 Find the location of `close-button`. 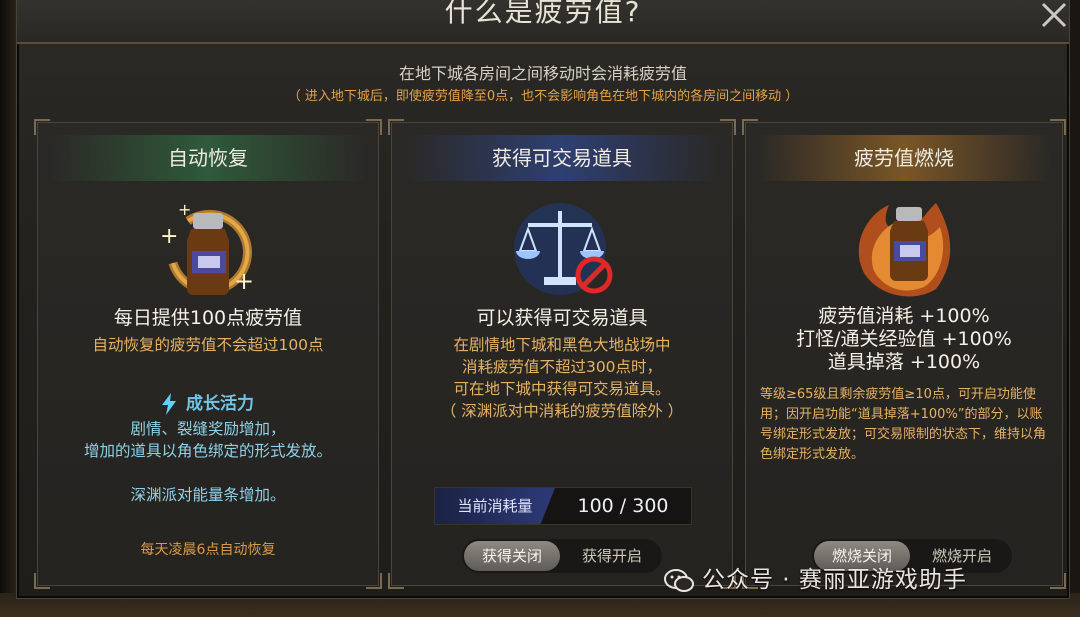

close-button is located at coordinates (1051, 16).